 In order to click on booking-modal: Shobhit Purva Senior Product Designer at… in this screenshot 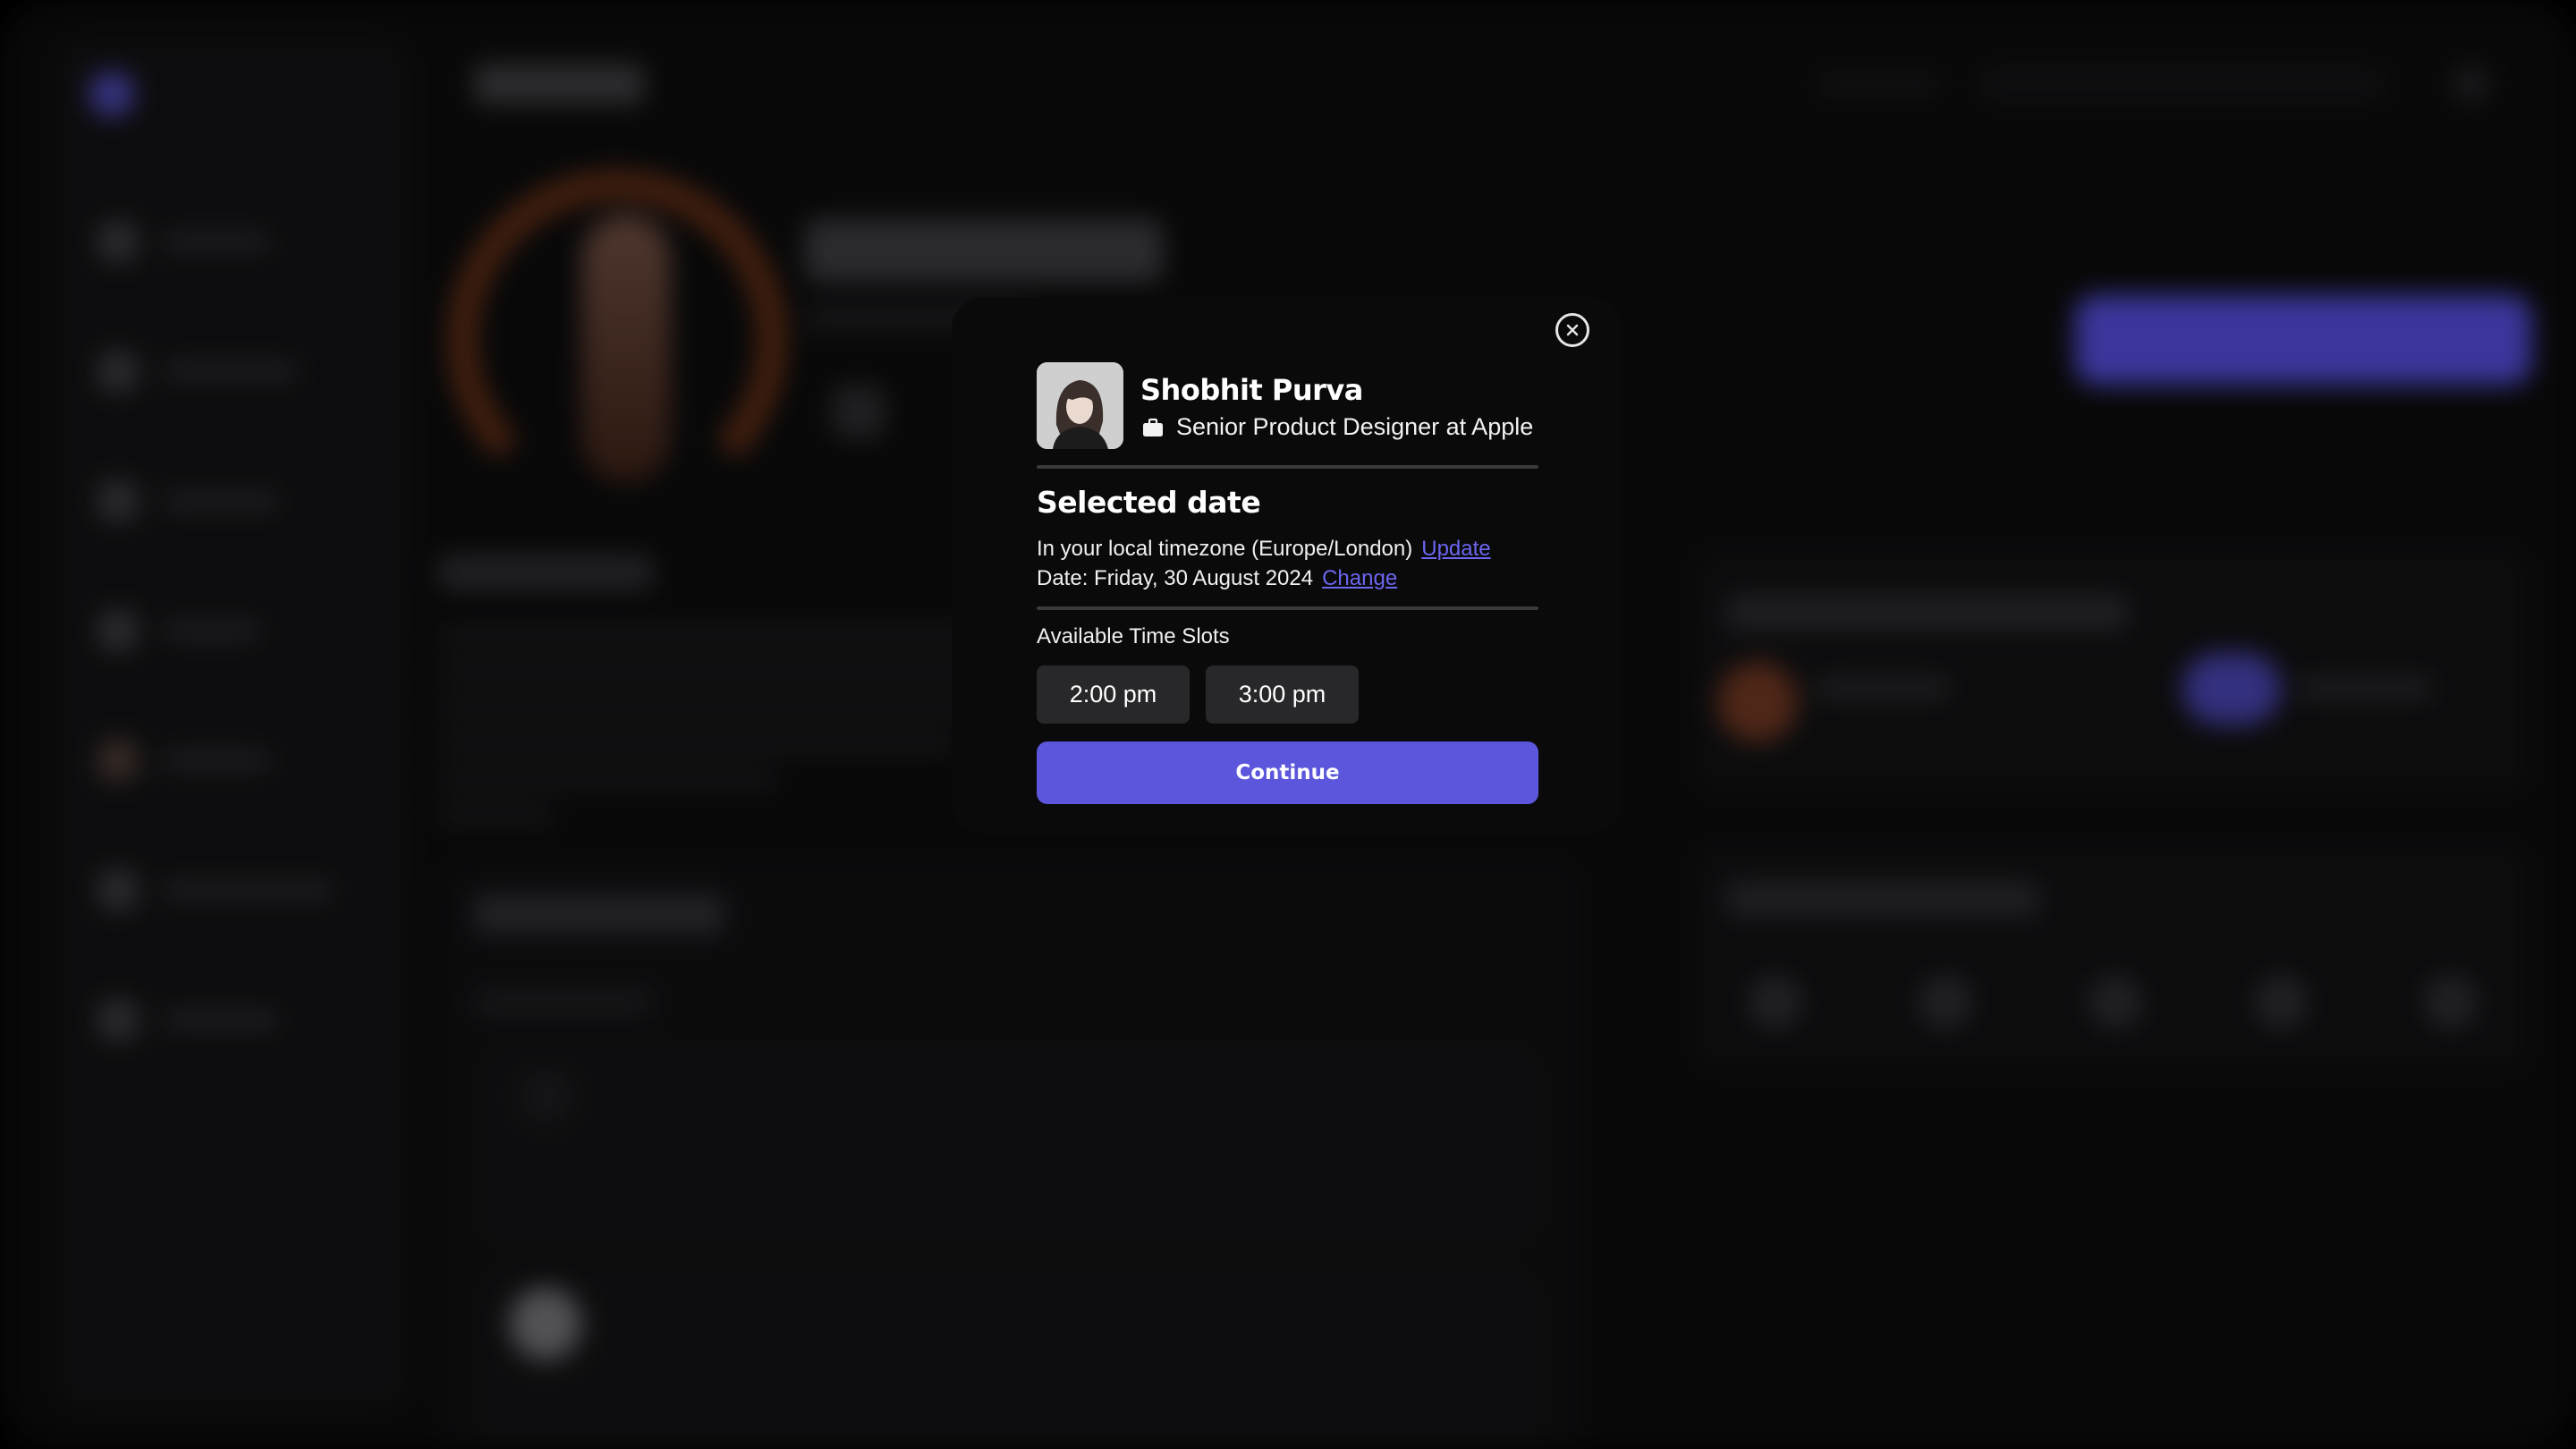, I will do `click(1287, 565)`.